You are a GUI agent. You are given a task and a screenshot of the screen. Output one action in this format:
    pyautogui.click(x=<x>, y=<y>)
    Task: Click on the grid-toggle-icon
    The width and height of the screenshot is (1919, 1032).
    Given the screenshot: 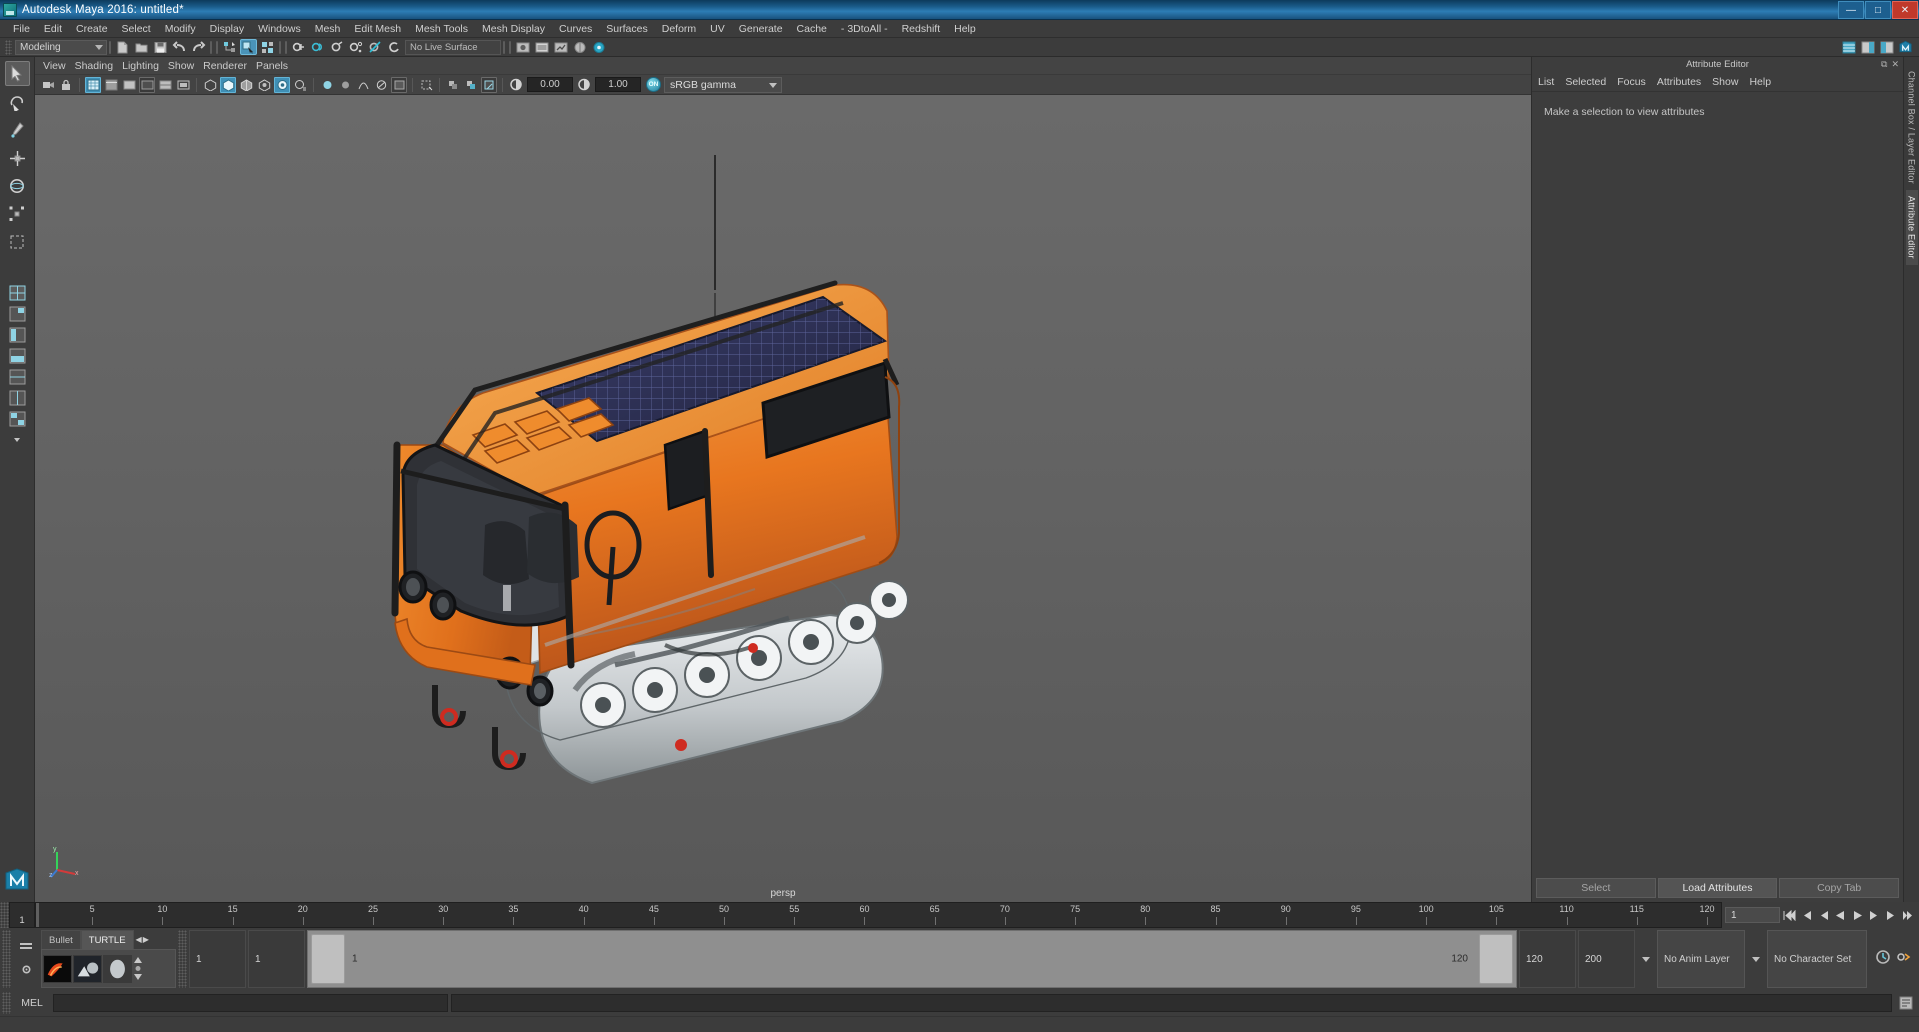 What is the action you would take?
    pyautogui.click(x=165, y=85)
    